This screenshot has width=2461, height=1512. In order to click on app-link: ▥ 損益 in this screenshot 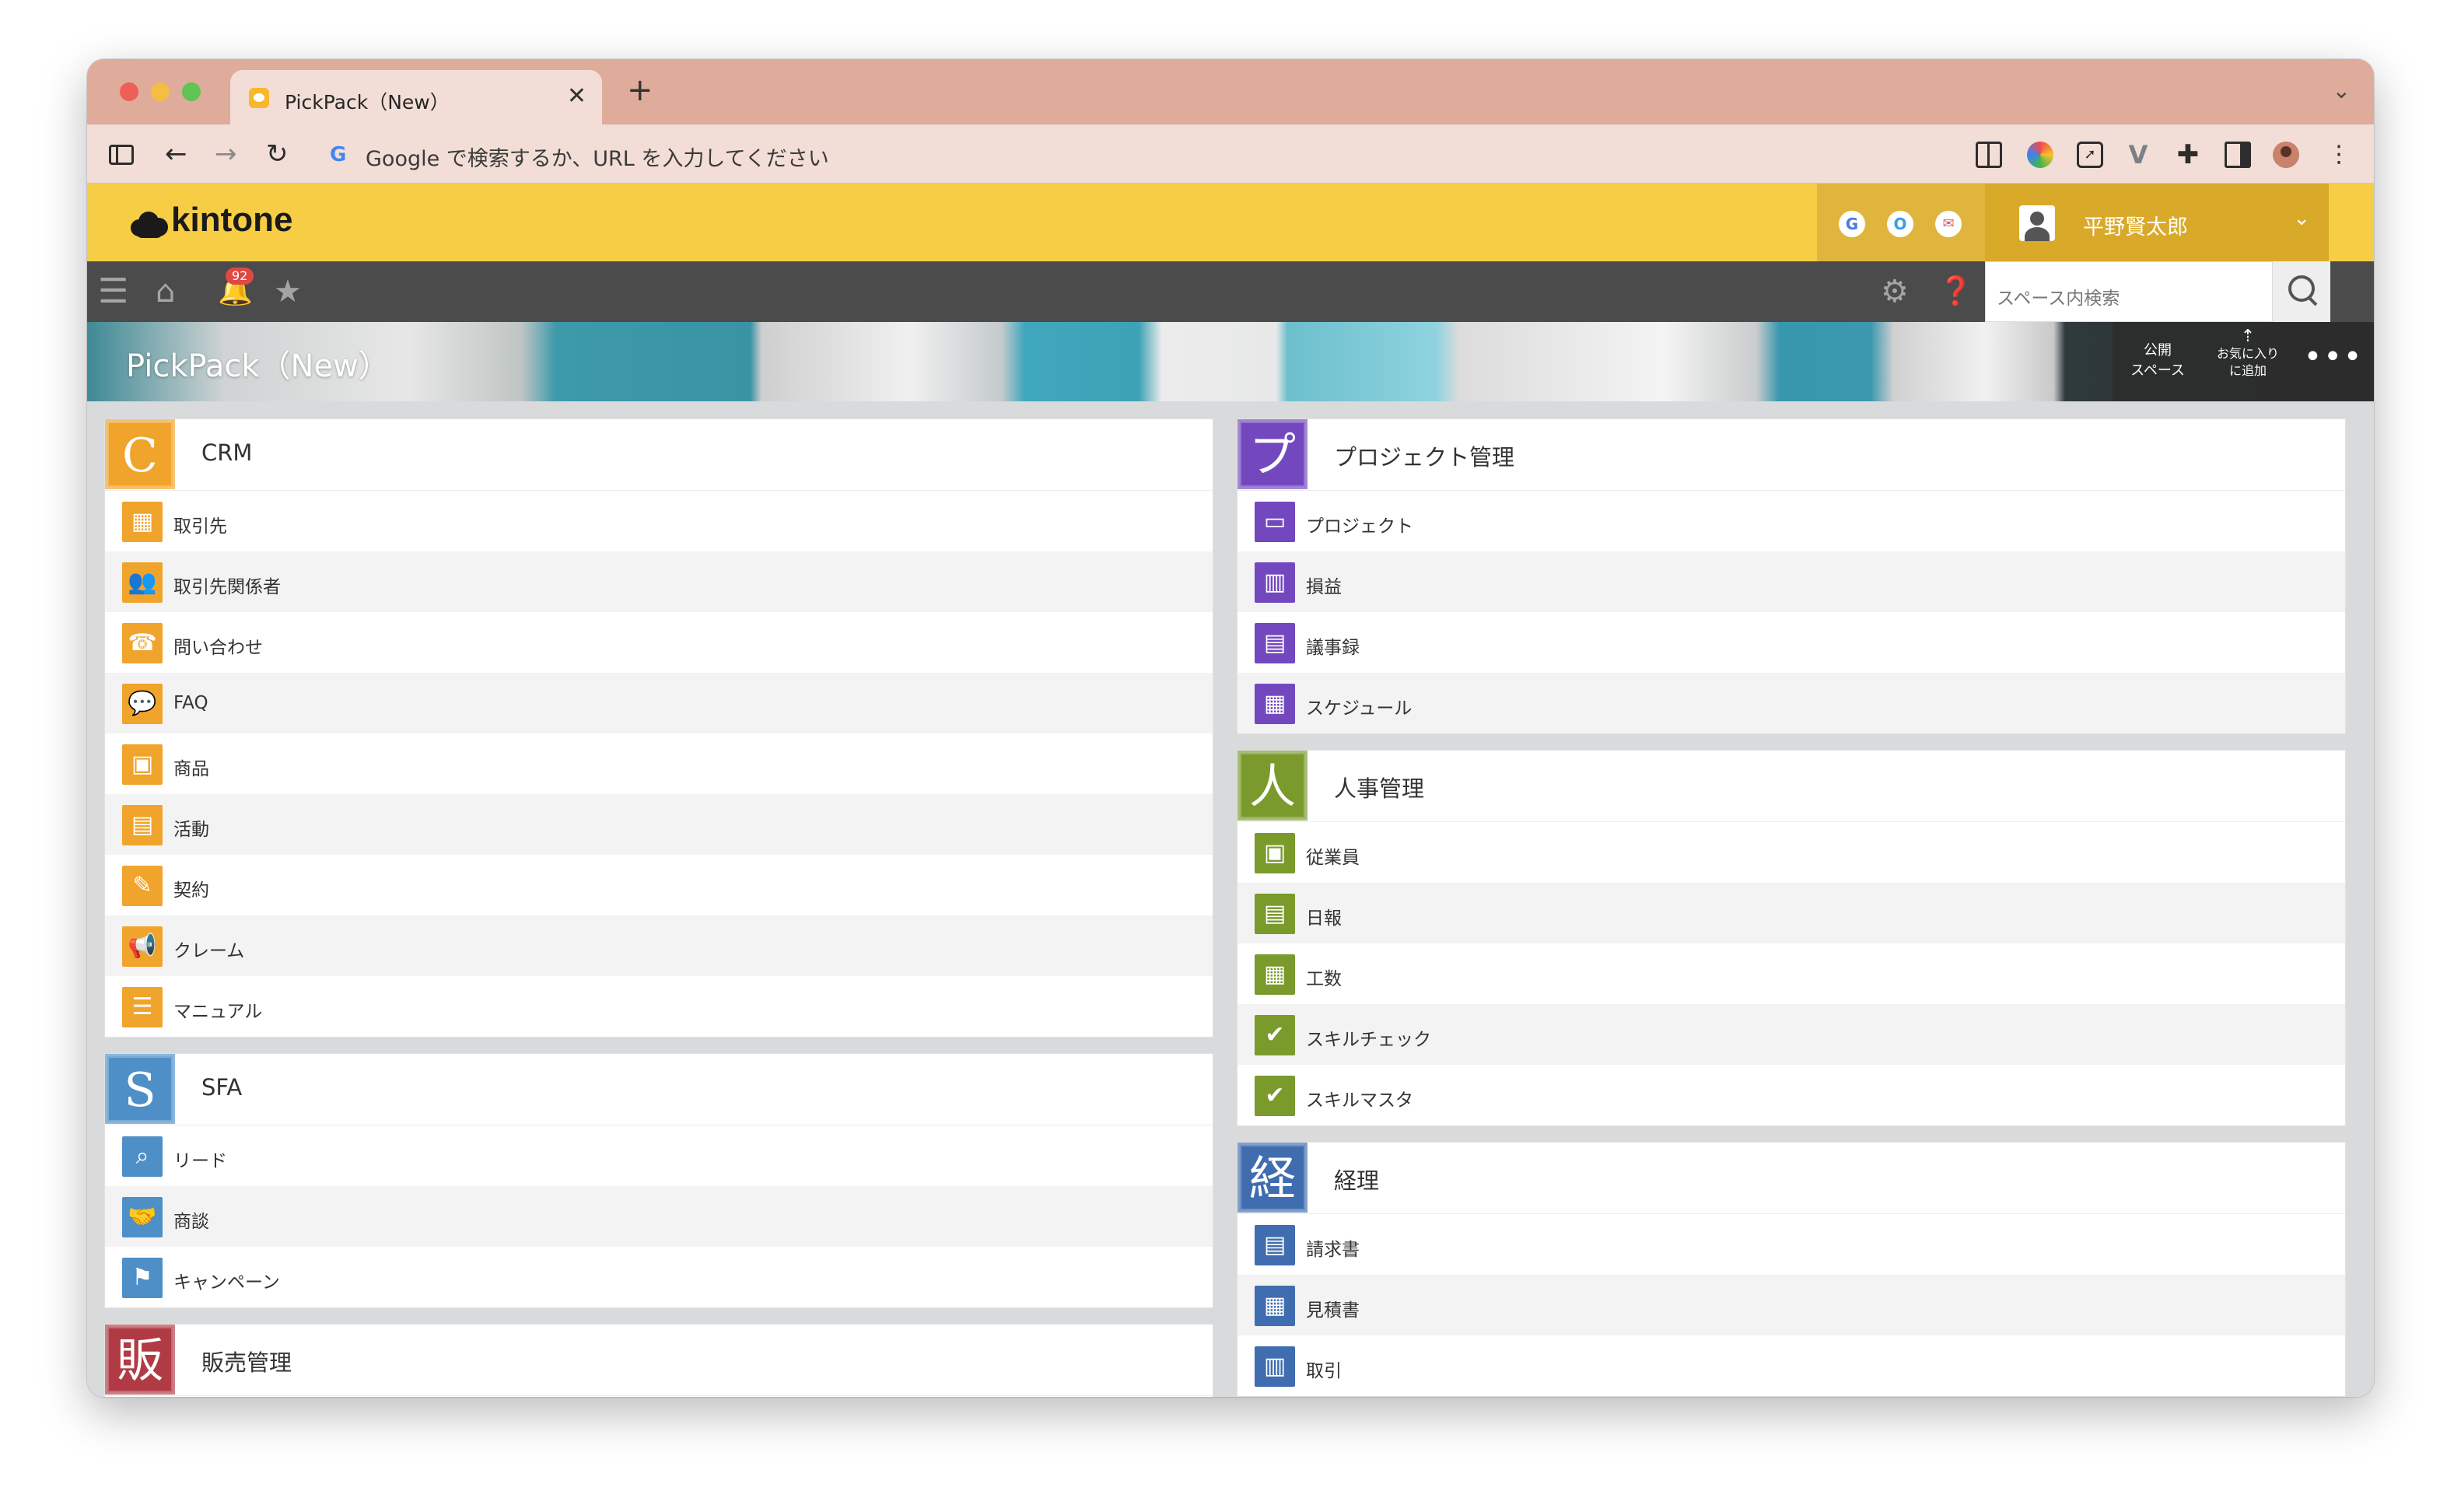, I will do `click(1791, 582)`.